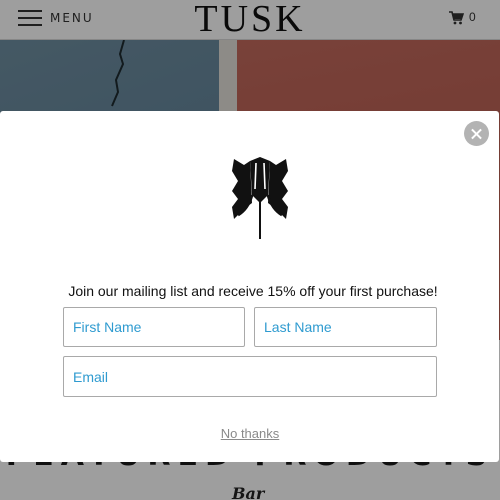 The image size is (500, 500). What do you see at coordinates (250, 376) in the screenshot?
I see `email-field` at bounding box center [250, 376].